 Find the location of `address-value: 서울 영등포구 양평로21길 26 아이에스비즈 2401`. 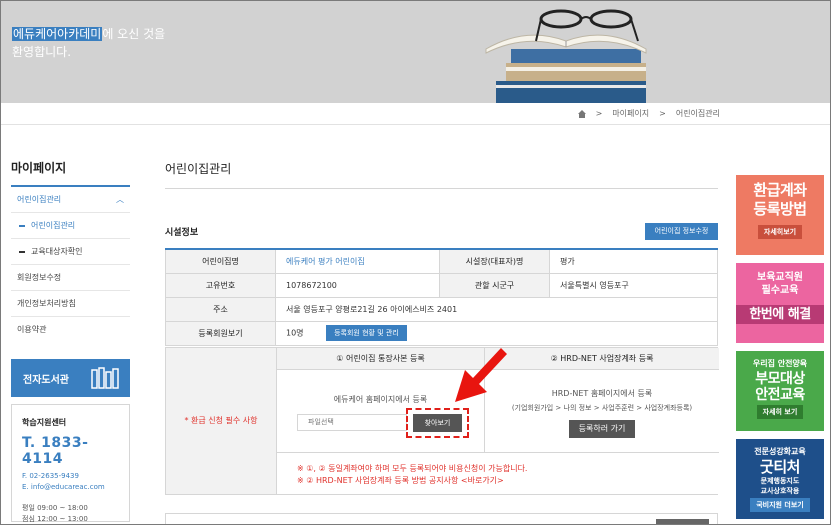

address-value: 서울 영등포구 양평로21길 26 아이에스비즈 2401 is located at coordinates (496, 309).